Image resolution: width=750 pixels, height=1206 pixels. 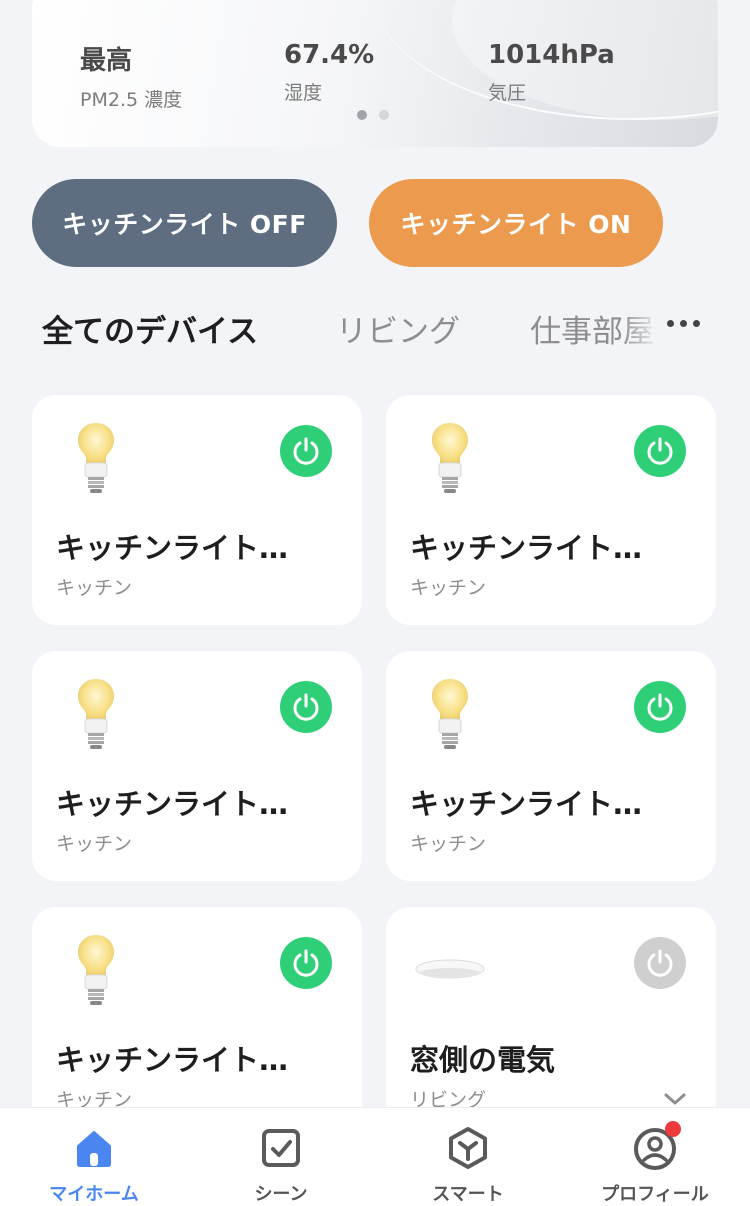 I want to click on pressure-label: 気圧, so click(x=507, y=93).